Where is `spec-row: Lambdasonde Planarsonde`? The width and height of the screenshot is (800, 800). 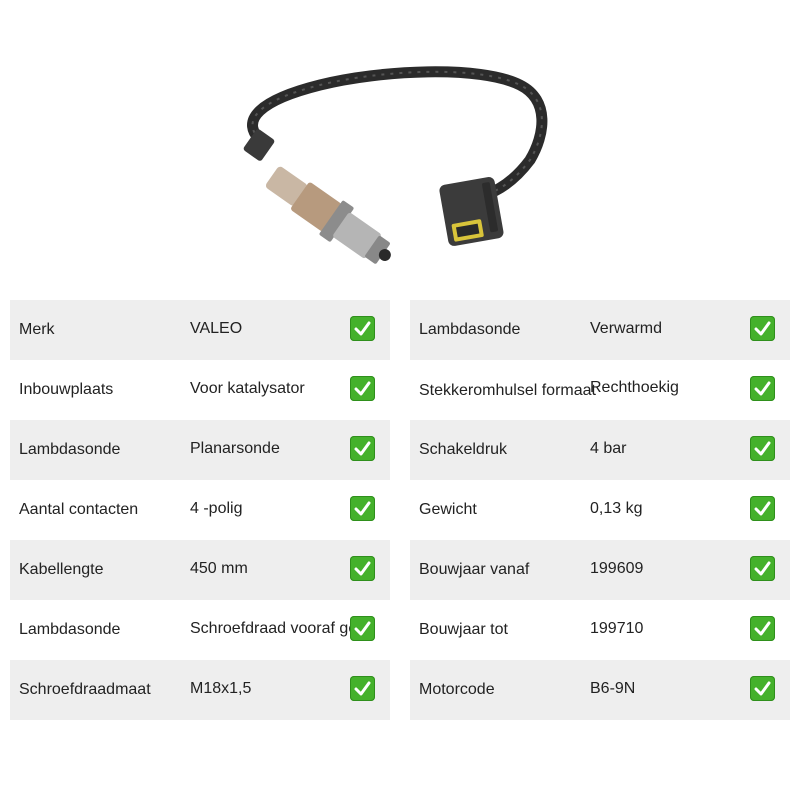
spec-row: Lambdasonde Planarsonde is located at coordinates (200, 450).